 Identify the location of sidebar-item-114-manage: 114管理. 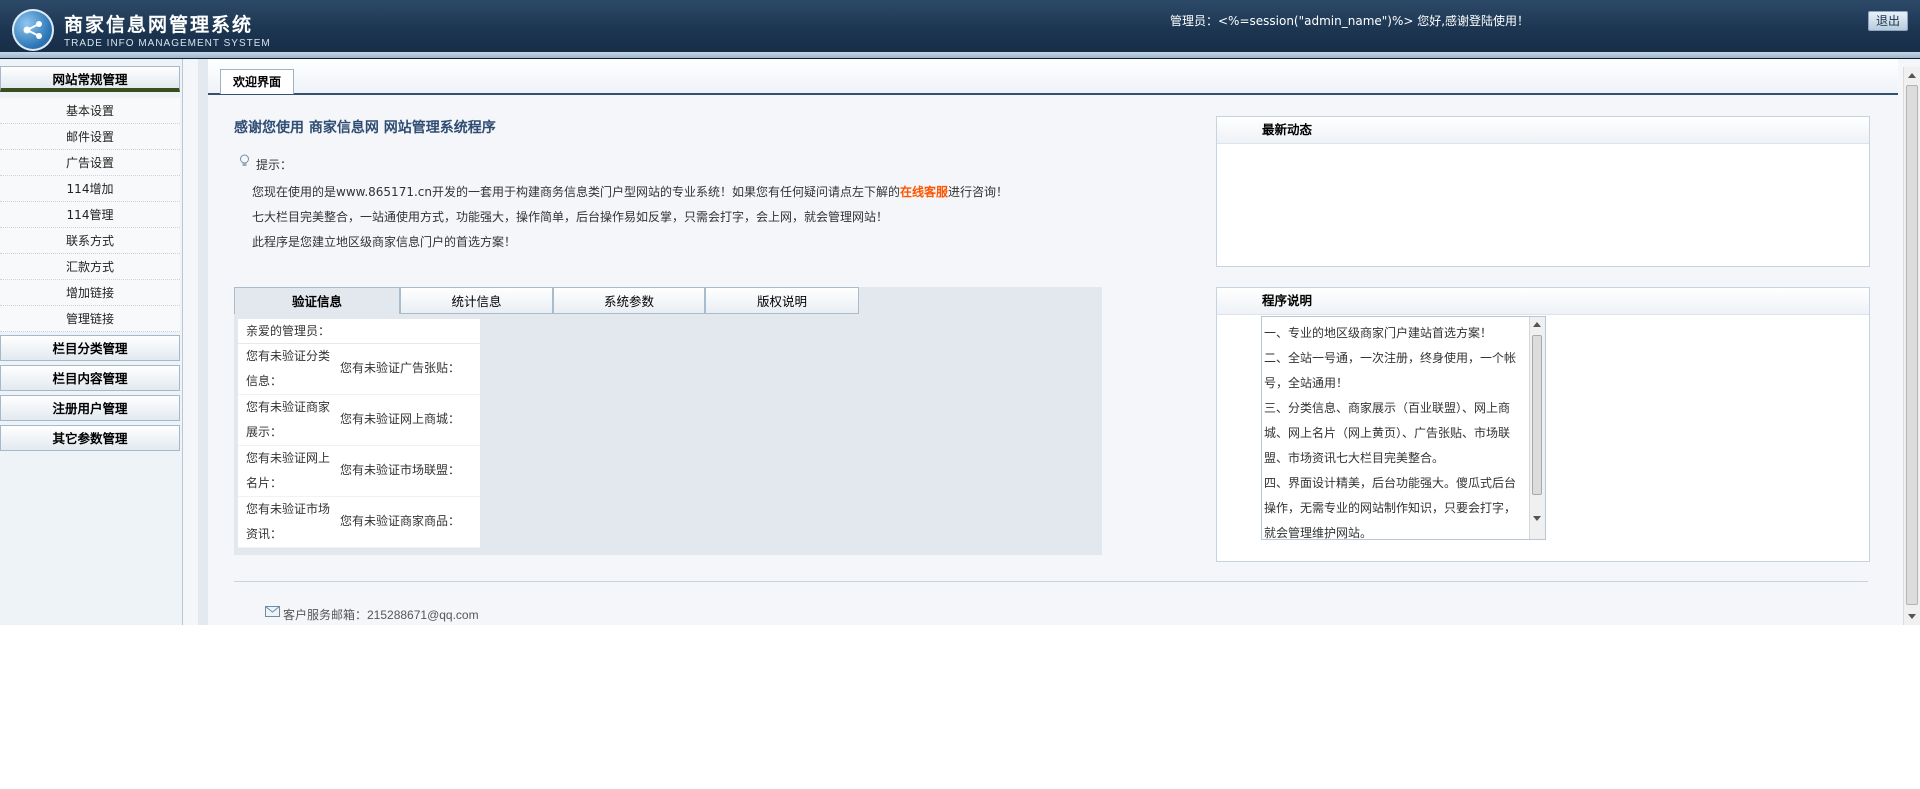
(90, 215).